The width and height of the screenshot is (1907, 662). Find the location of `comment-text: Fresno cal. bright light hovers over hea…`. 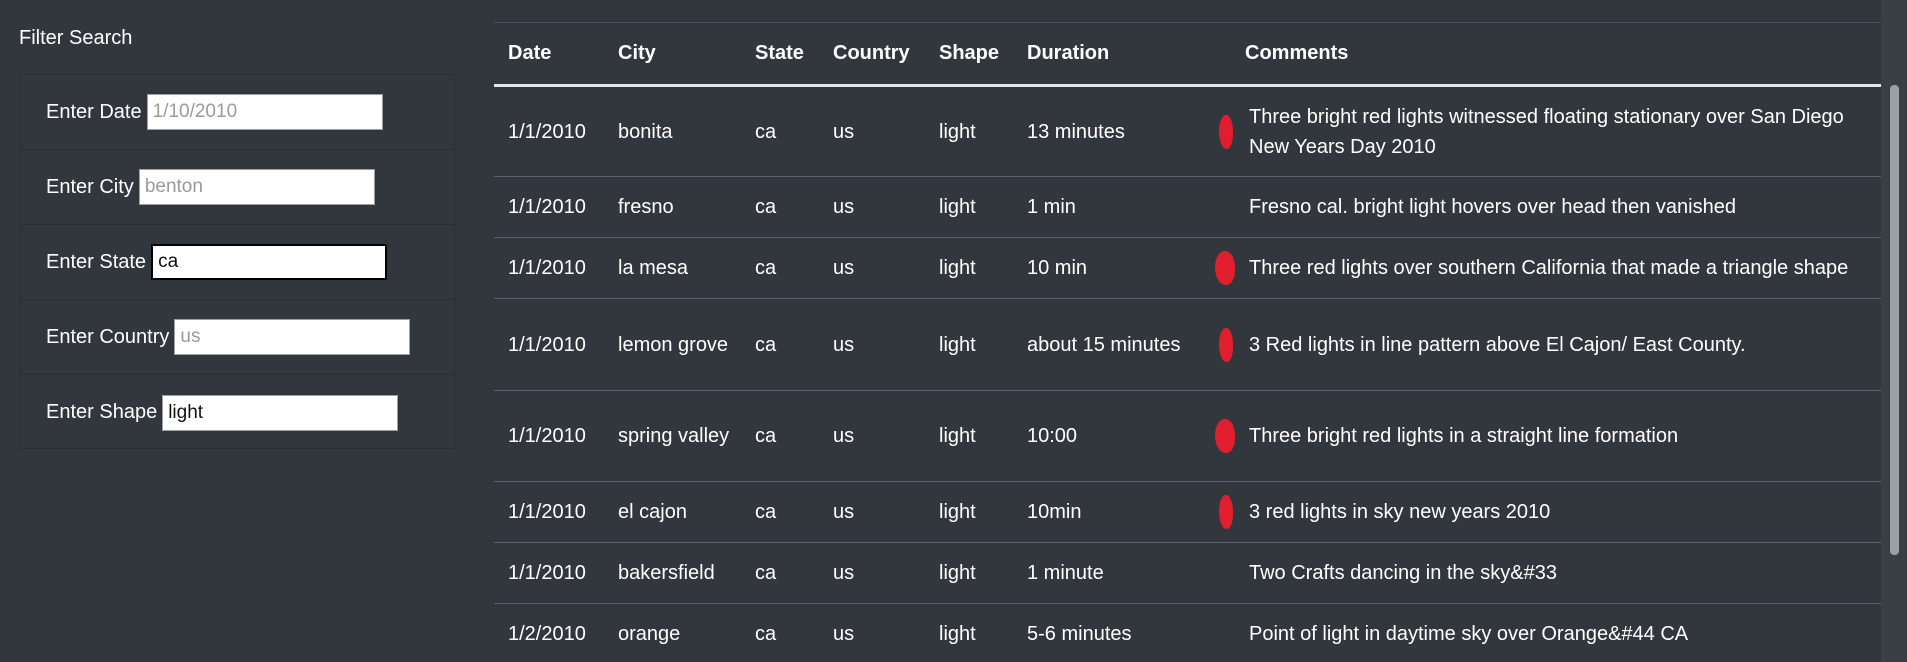

comment-text: Fresno cal. bright light hovers over hea… is located at coordinates (1492, 207).